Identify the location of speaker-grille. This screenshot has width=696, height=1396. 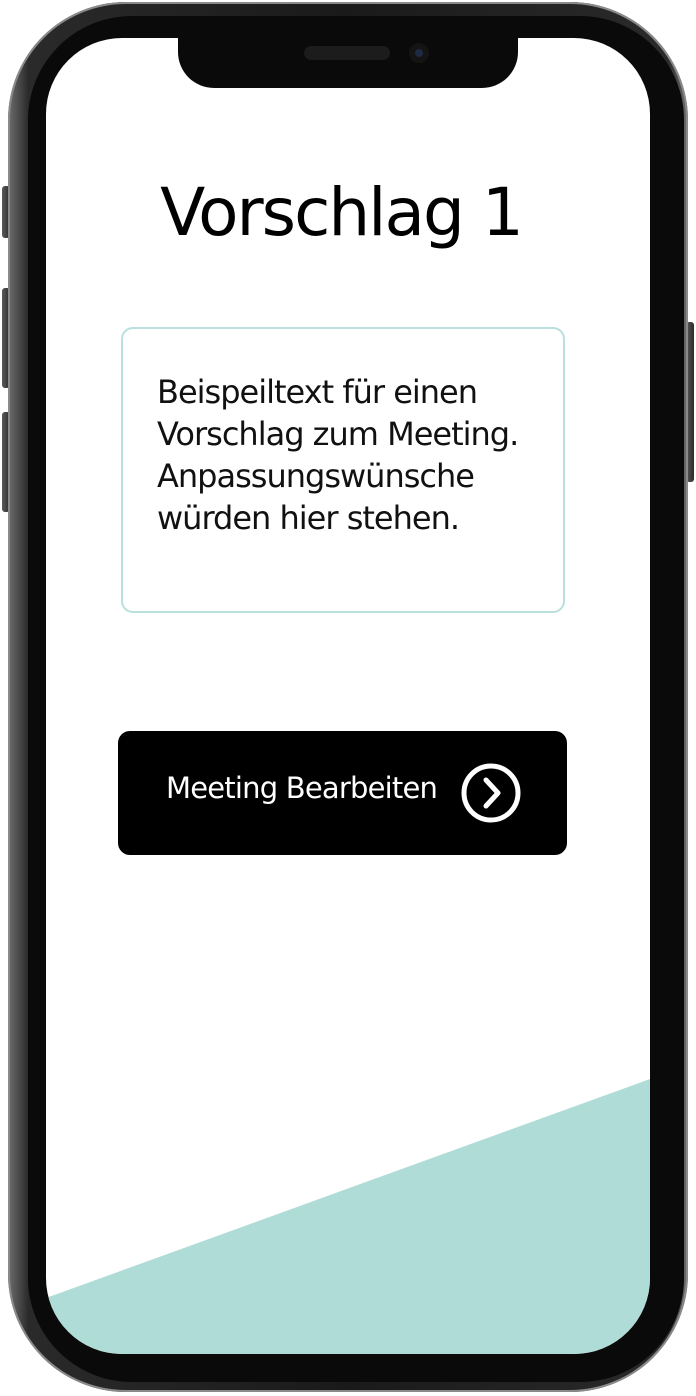
(347, 53).